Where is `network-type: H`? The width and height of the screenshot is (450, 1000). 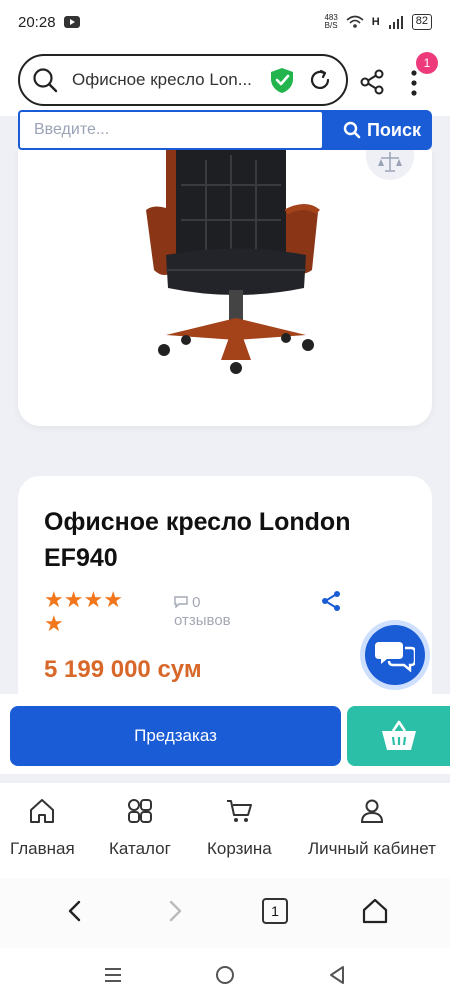
network-type: H is located at coordinates (375, 22).